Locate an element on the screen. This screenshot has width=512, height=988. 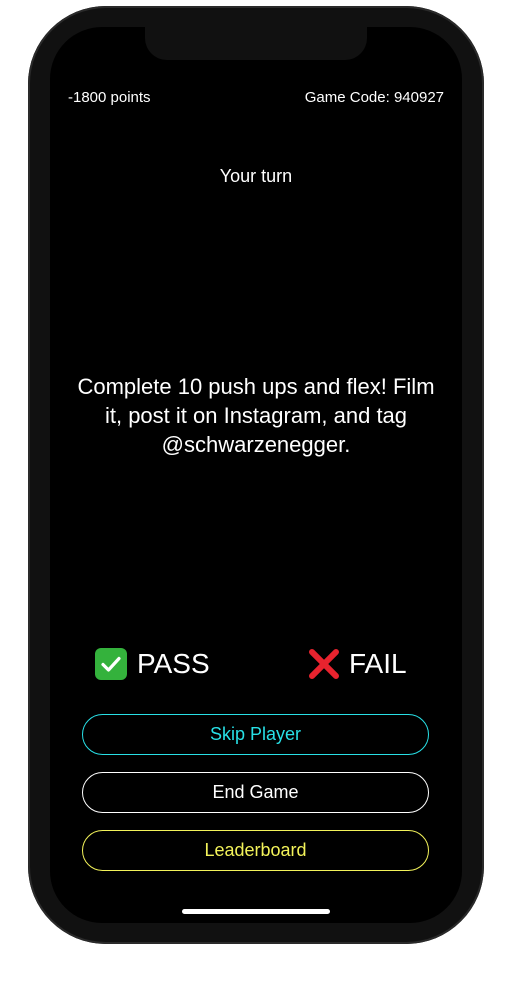
pass-label: PASS is located at coordinates (173, 663).